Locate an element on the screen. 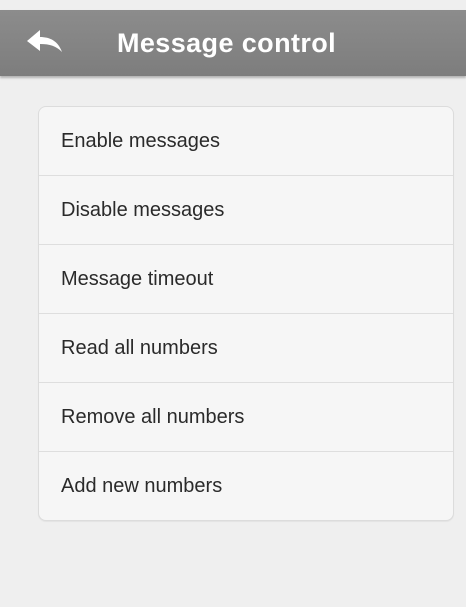  menu-item-read-all-numbers: Read all numbers is located at coordinates (246, 347).